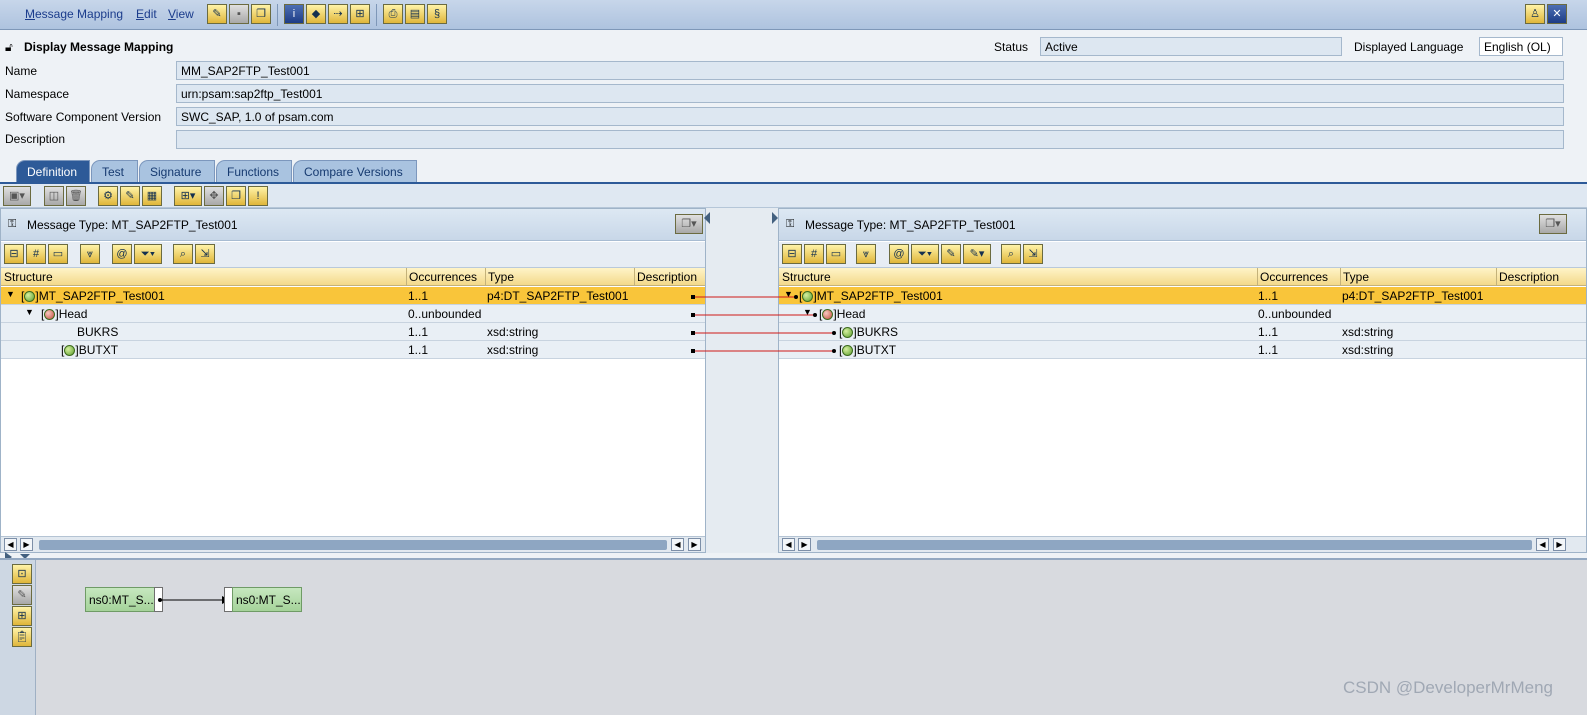  What do you see at coordinates (1448, 687) in the screenshot?
I see `watermark: CSDN @DeveloperMrMeng` at bounding box center [1448, 687].